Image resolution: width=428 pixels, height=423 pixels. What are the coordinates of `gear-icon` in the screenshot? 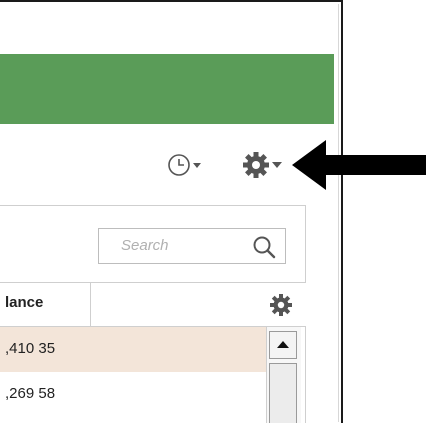 It's located at (262, 165).